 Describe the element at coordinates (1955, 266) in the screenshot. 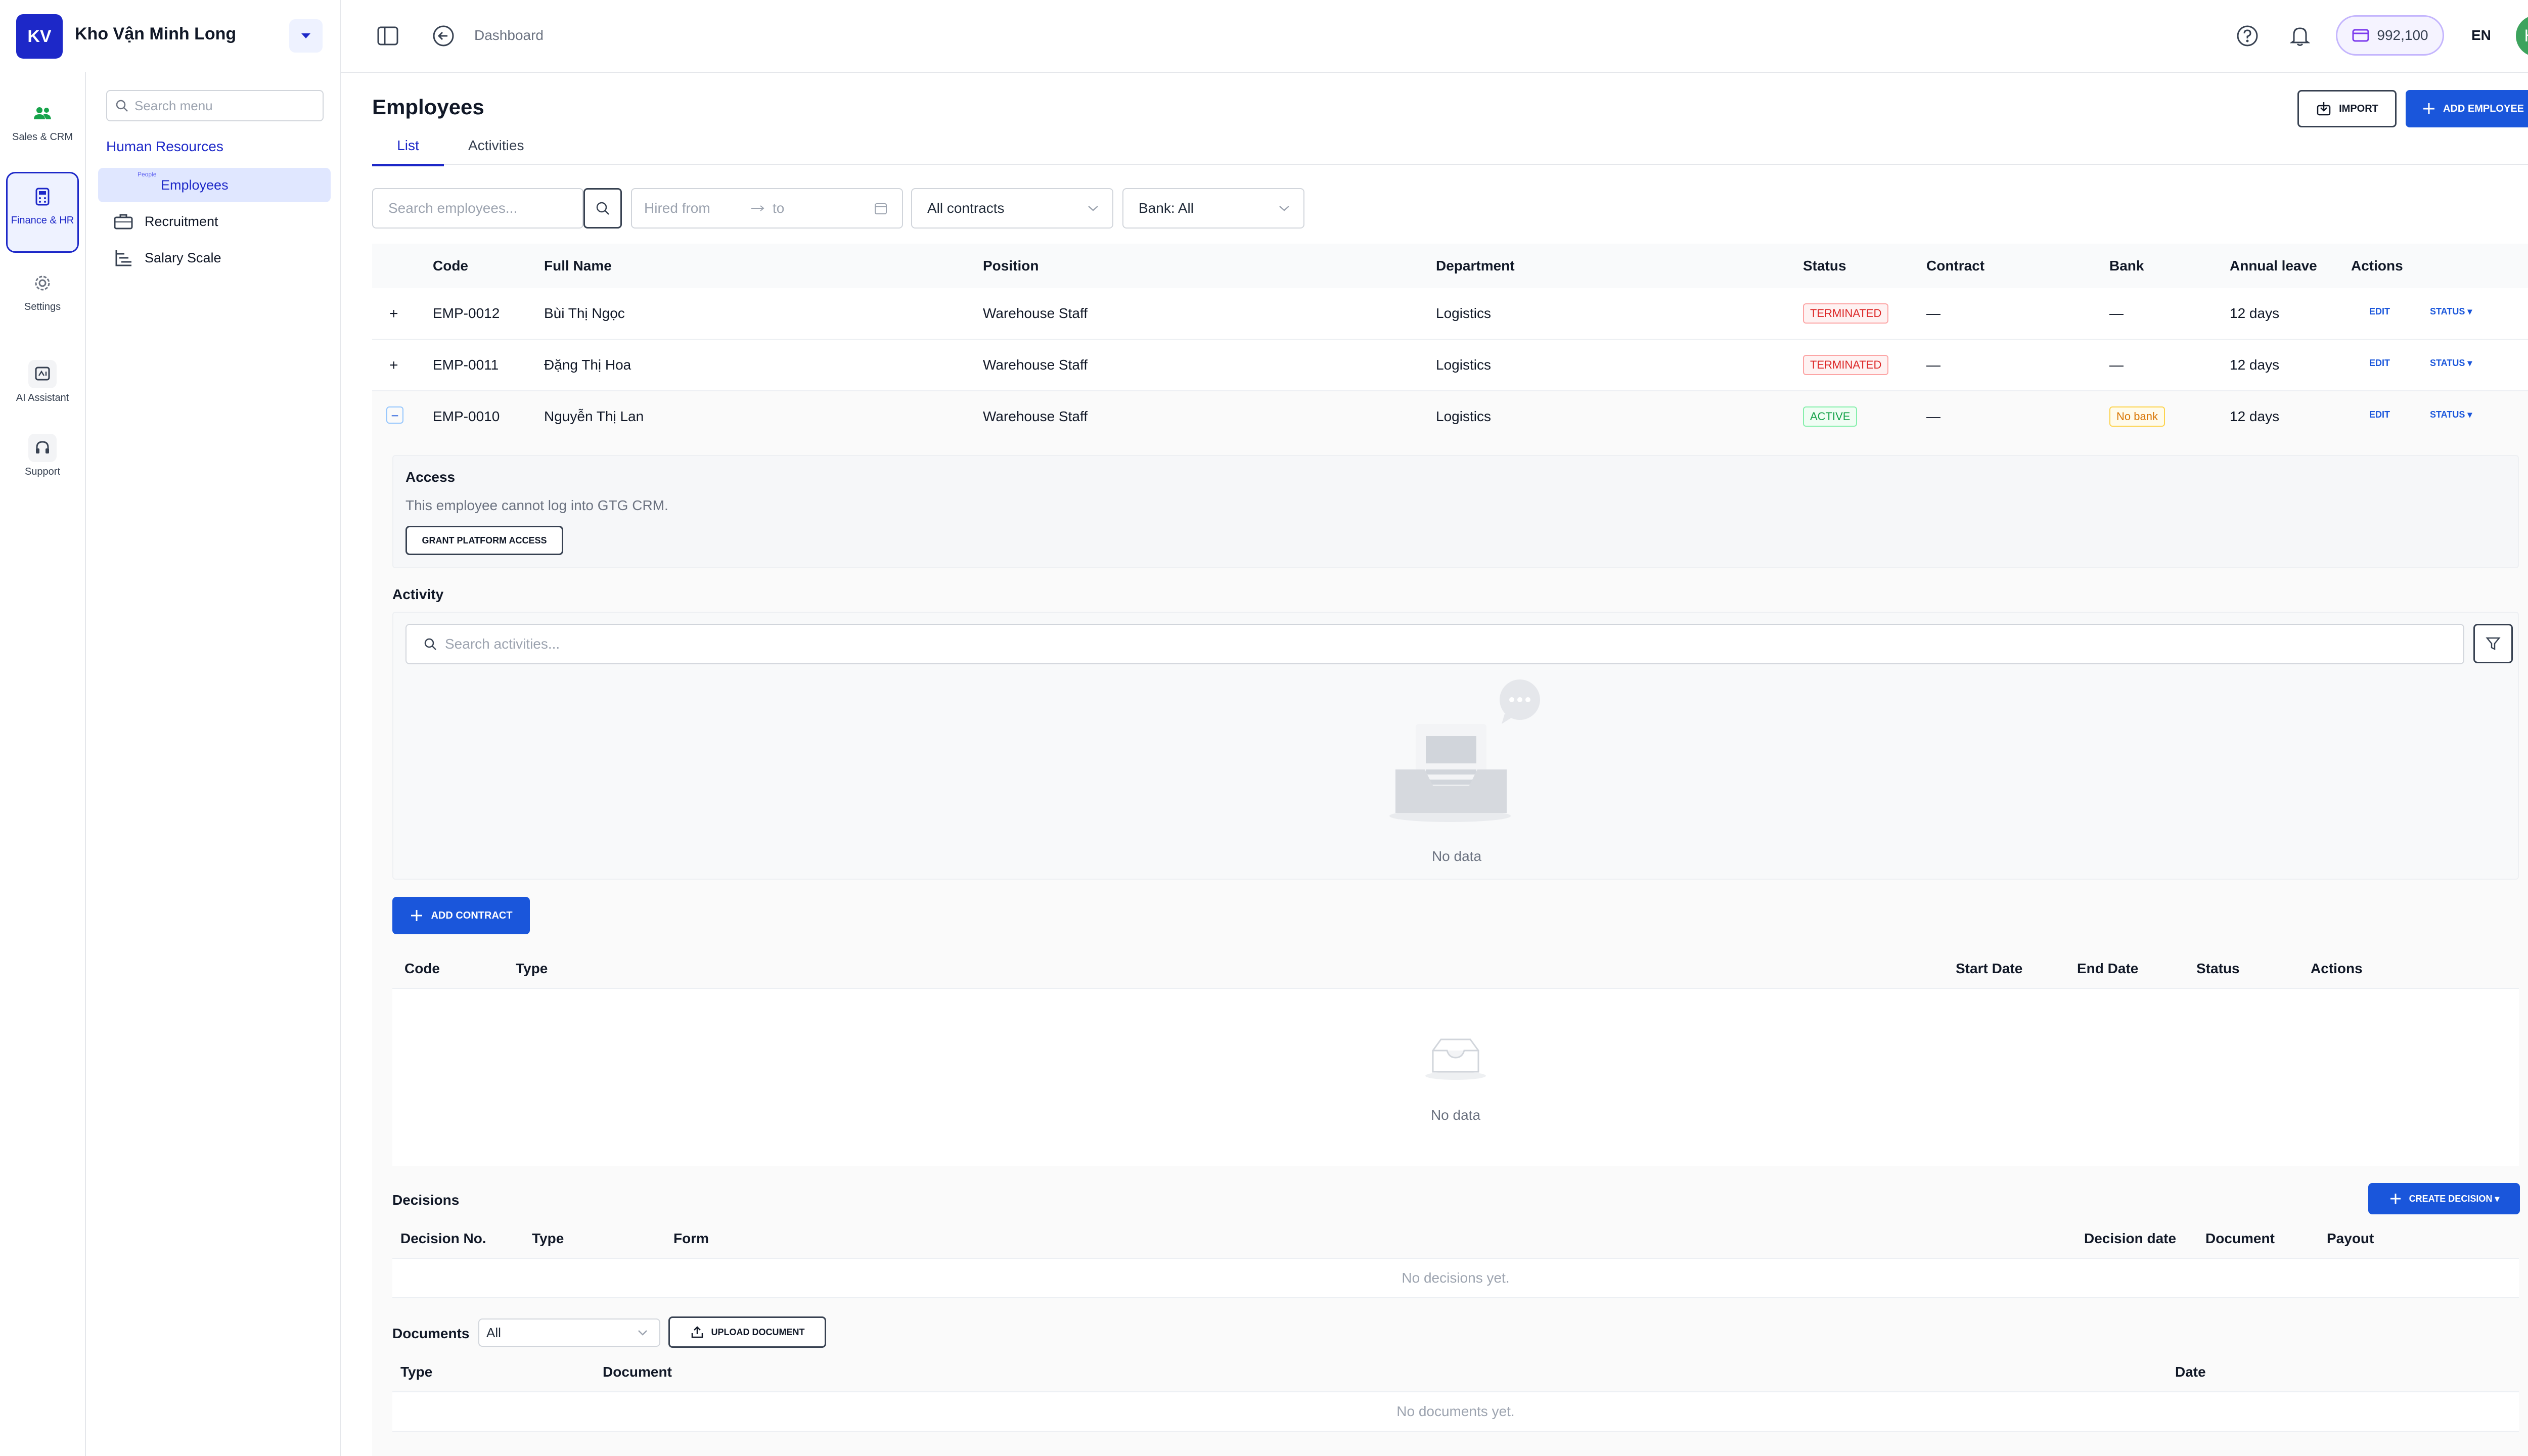

I see `column-header: Contract` at that location.